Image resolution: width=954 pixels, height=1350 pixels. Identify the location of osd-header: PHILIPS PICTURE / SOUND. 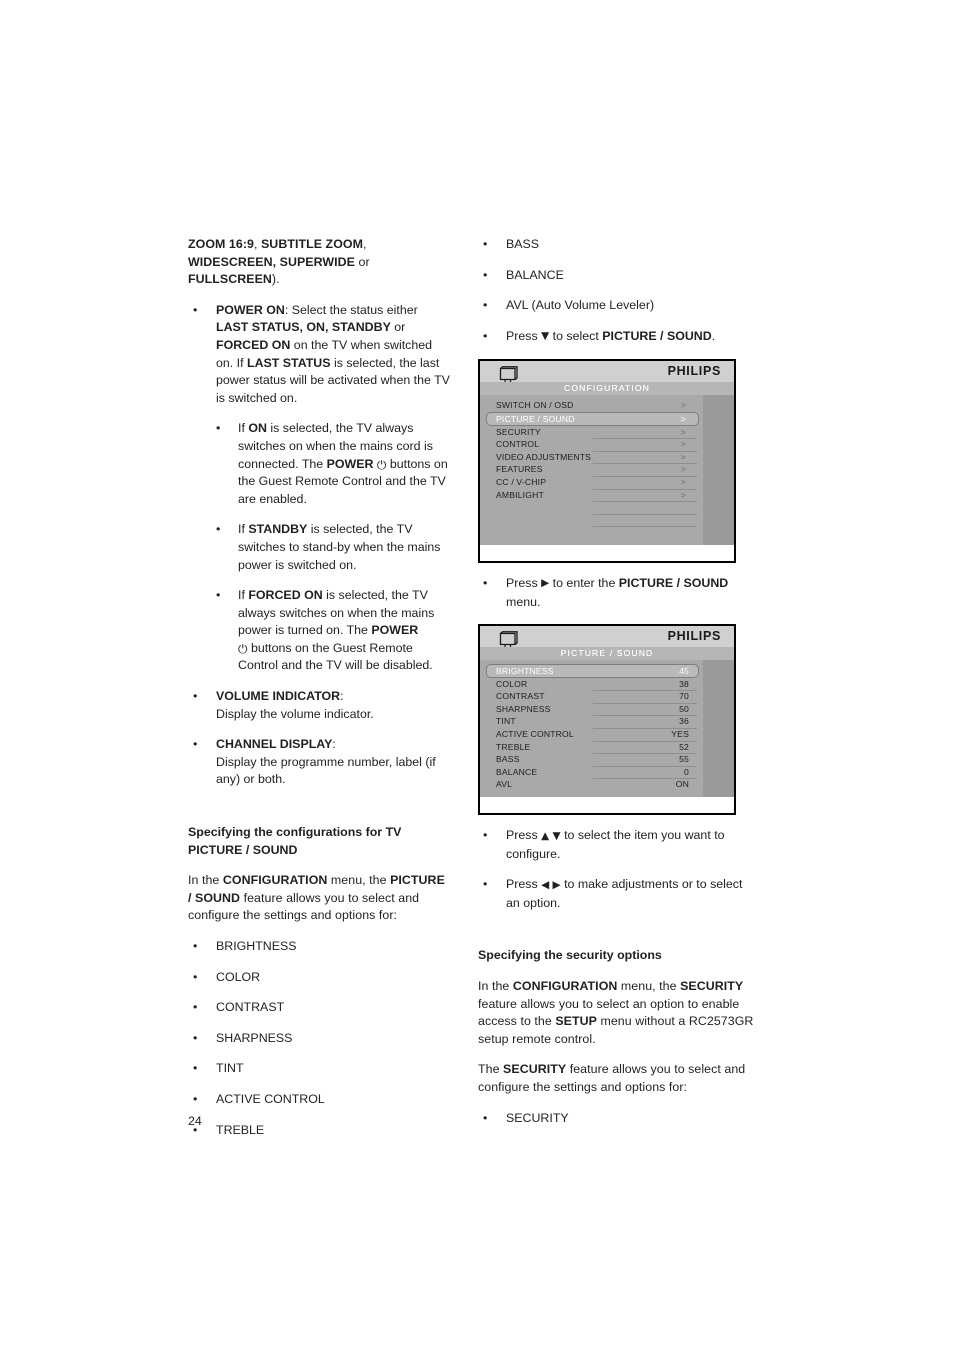
(607, 643).